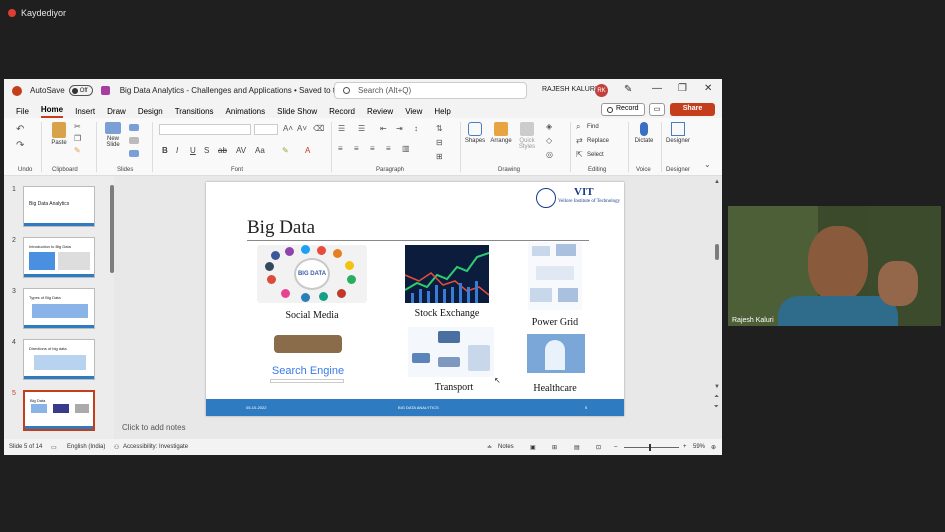 This screenshot has height=532, width=945. What do you see at coordinates (556, 353) in the screenshot?
I see `healthcare-image` at bounding box center [556, 353].